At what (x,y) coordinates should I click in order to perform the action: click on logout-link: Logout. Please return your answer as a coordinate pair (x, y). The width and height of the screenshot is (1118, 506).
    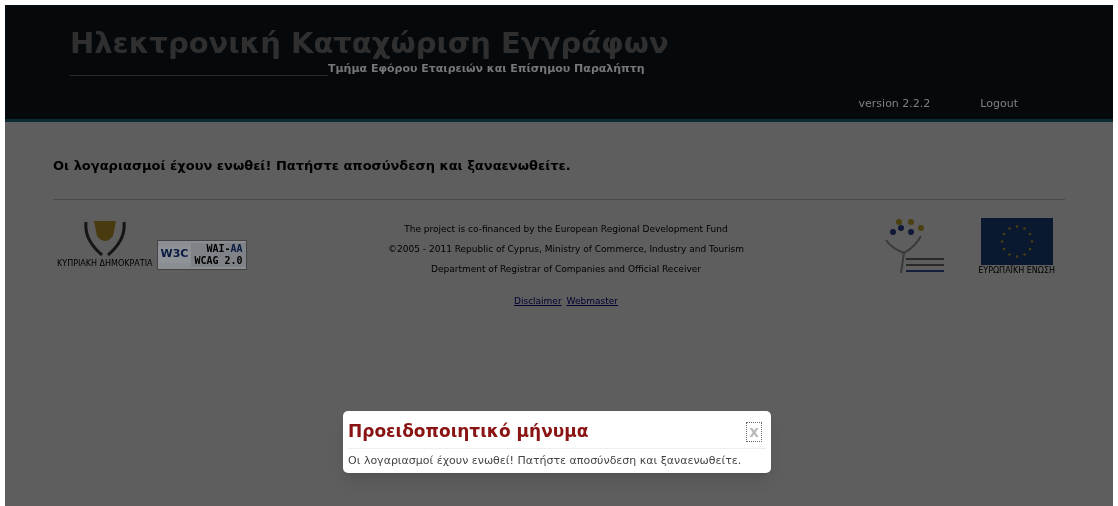
    Looking at the image, I should click on (999, 103).